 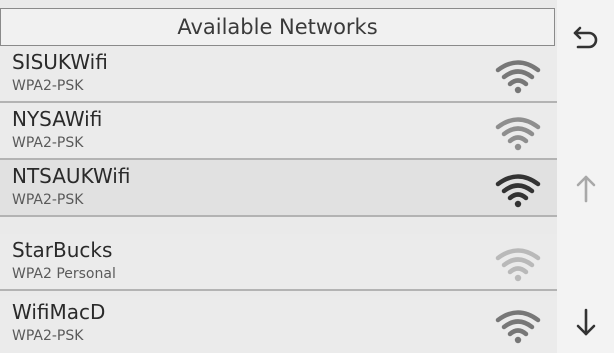 I want to click on network-name: StarBucks, so click(x=62, y=250).